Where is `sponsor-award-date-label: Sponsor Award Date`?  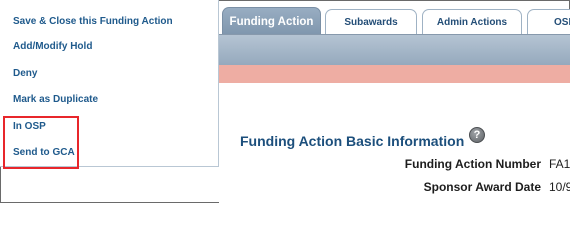
sponsor-award-date-label: Sponsor Award Date is located at coordinates (482, 187).